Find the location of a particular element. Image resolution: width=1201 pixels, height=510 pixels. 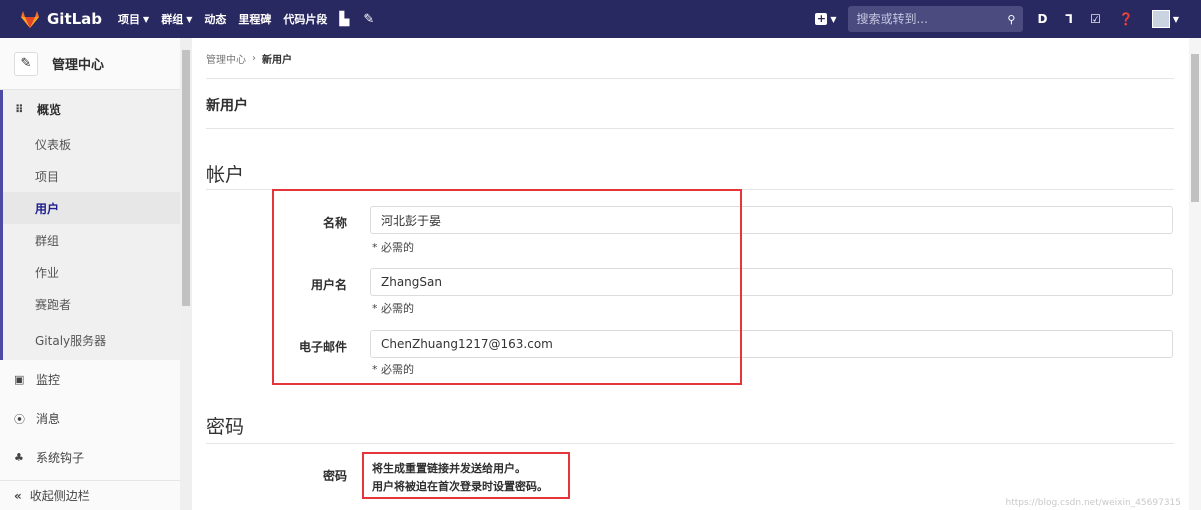

sidebar-item-messages: ⦿ 消息 is located at coordinates (95, 418).